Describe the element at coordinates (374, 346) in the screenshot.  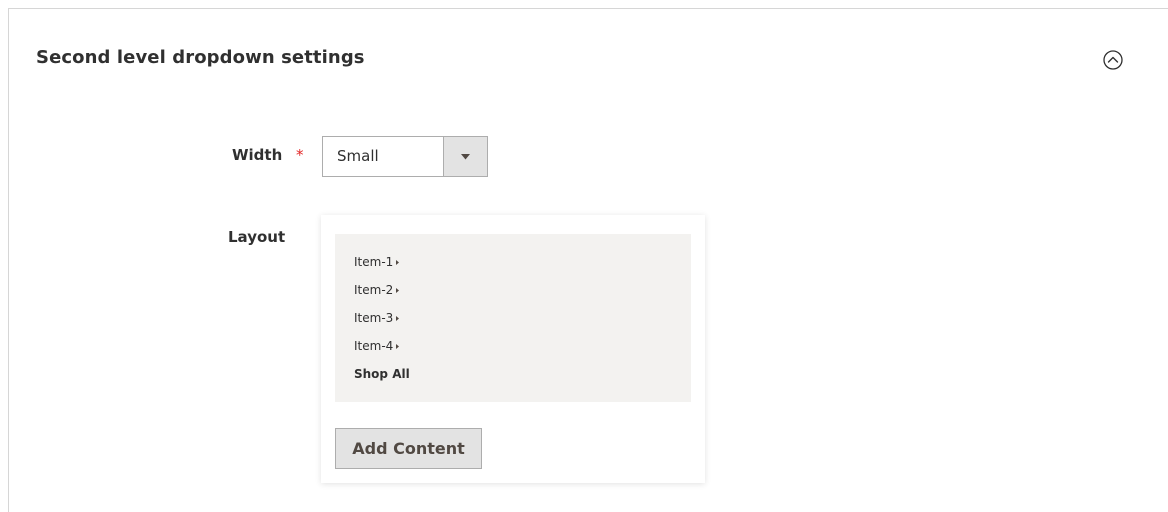
I see `menu-item-label: Item-4` at that location.